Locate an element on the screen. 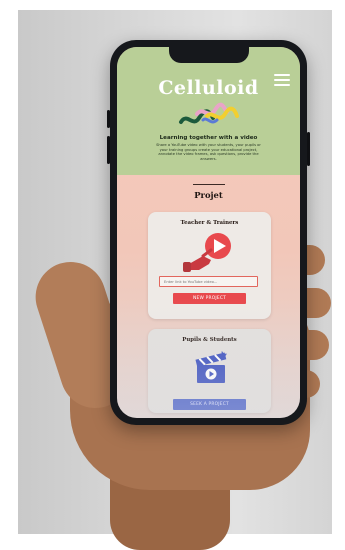 Image resolution: width=345 pixels, height=550 pixels. clapperboard-icon is located at coordinates (211, 367).